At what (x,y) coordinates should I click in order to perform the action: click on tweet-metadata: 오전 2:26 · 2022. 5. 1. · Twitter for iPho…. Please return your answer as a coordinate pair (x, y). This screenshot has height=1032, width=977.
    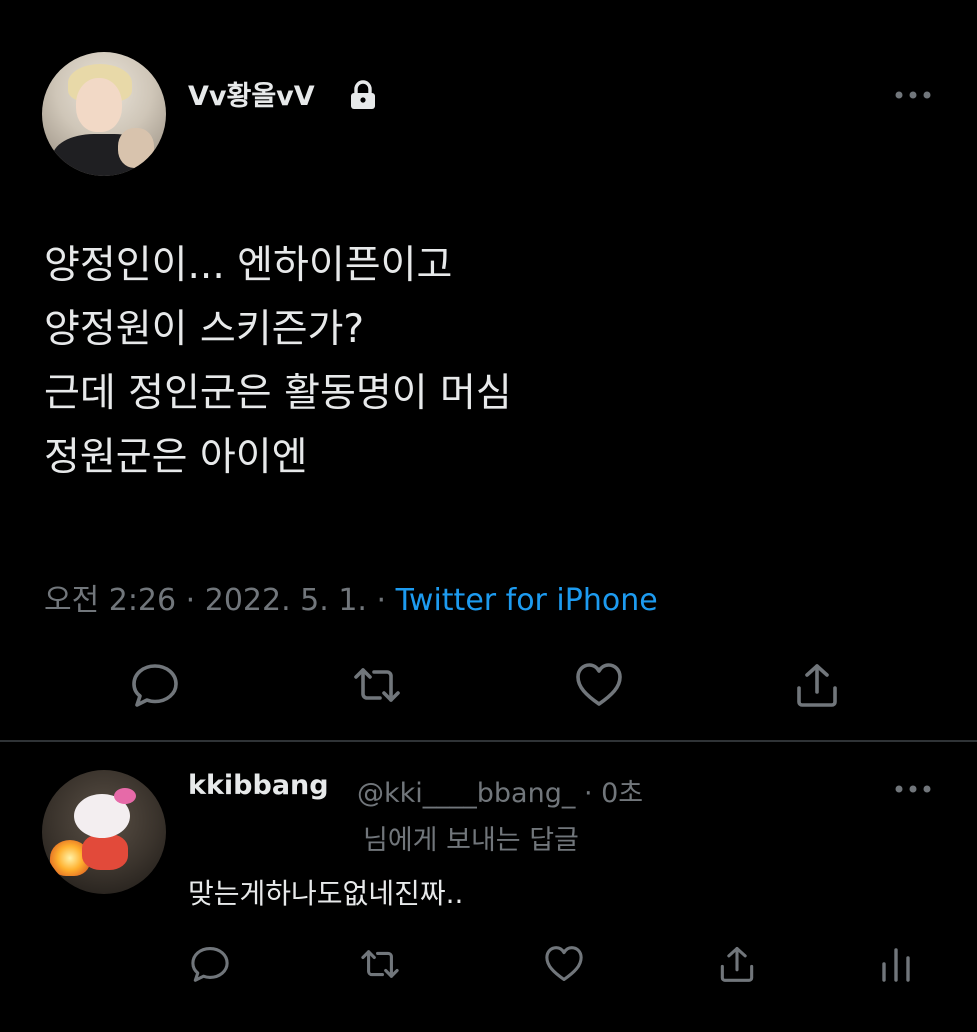
    Looking at the image, I should click on (351, 597).